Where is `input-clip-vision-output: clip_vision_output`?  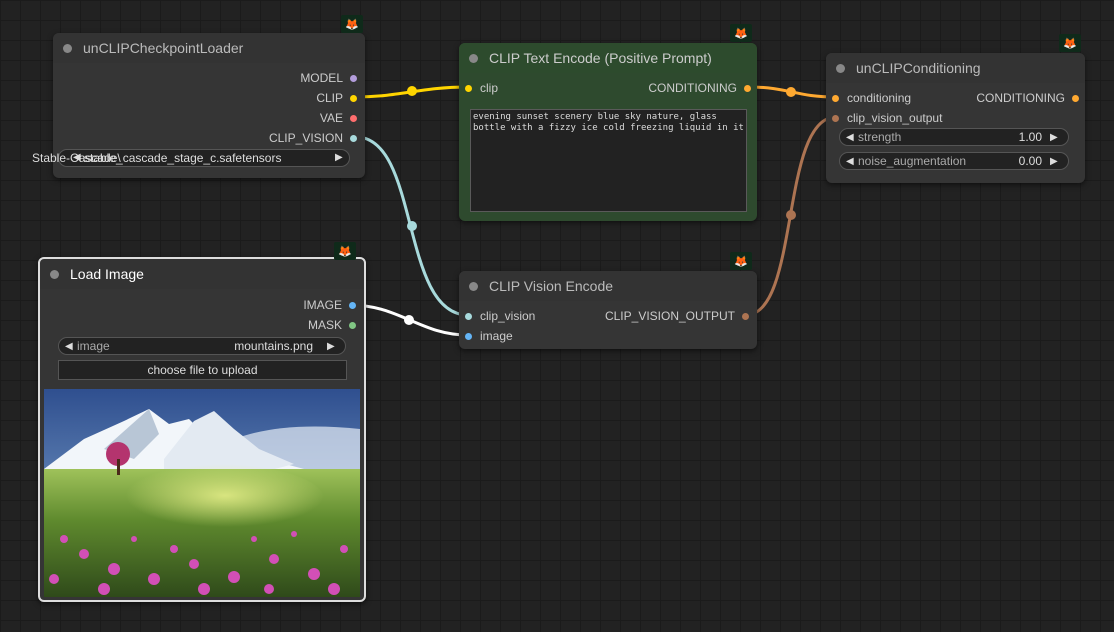 input-clip-vision-output: clip_vision_output is located at coordinates (887, 118).